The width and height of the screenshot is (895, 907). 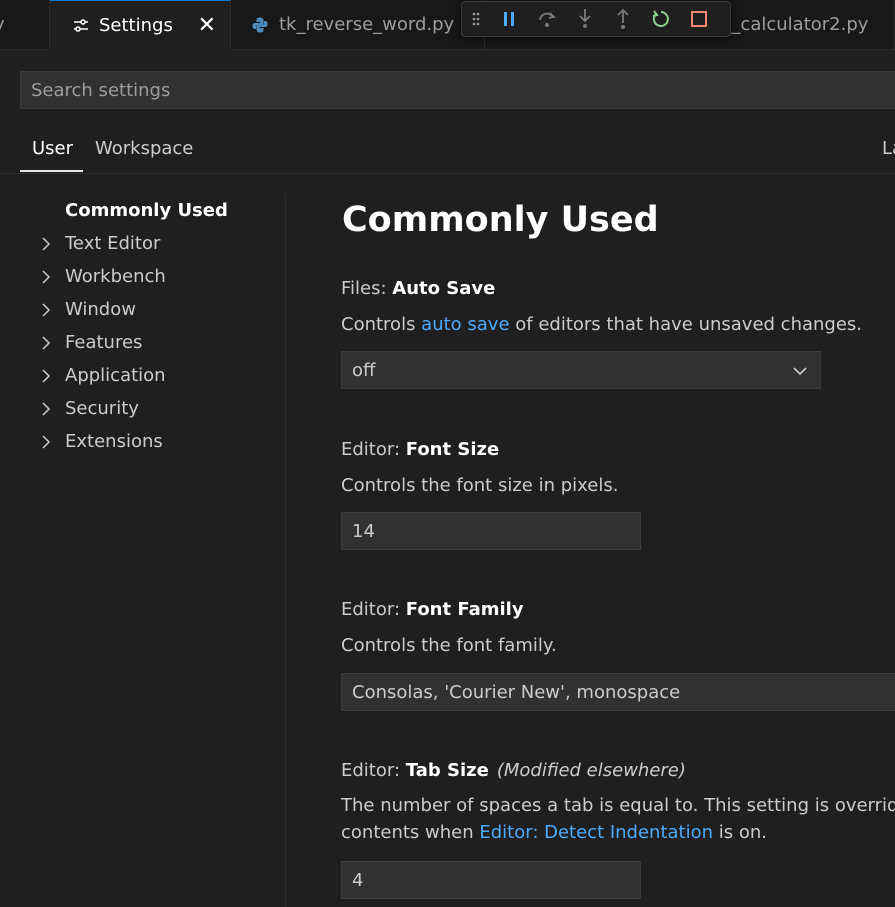 I want to click on tab-user: User, so click(x=52, y=148).